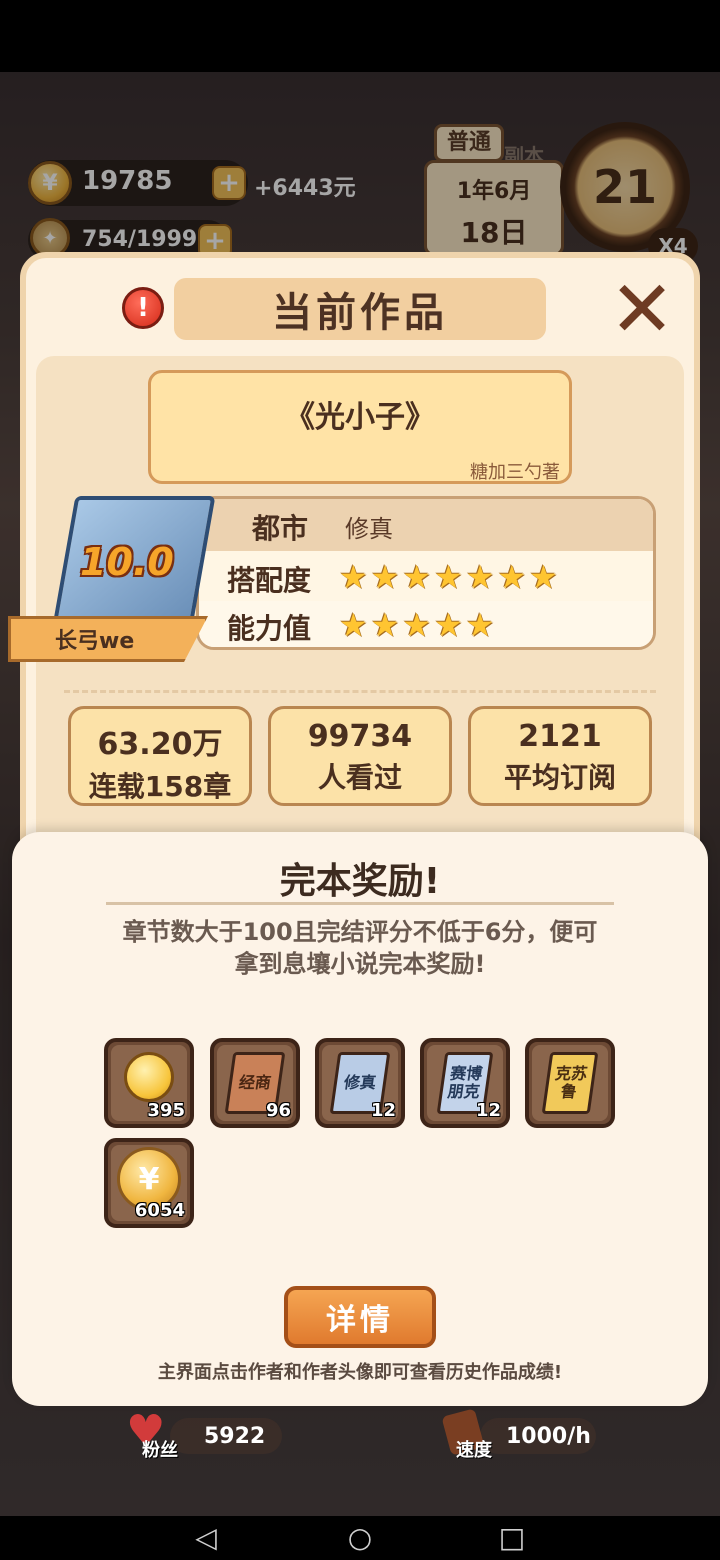  I want to click on stat-subscribe-label: 平均订阅, so click(559, 777).